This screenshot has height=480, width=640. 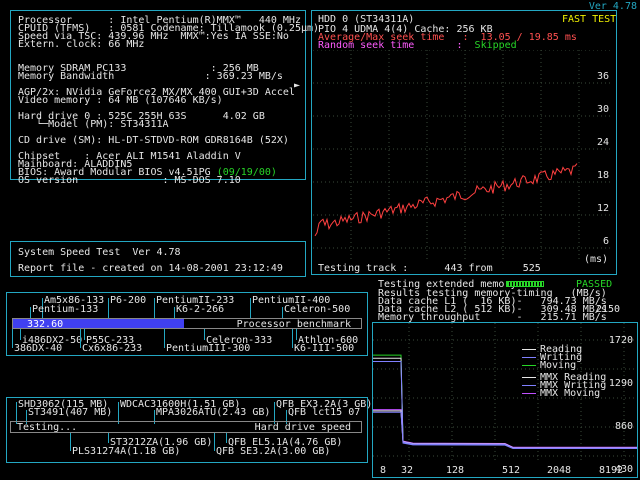 What do you see at coordinates (297, 85) in the screenshot?
I see `info-arrow: ►` at bounding box center [297, 85].